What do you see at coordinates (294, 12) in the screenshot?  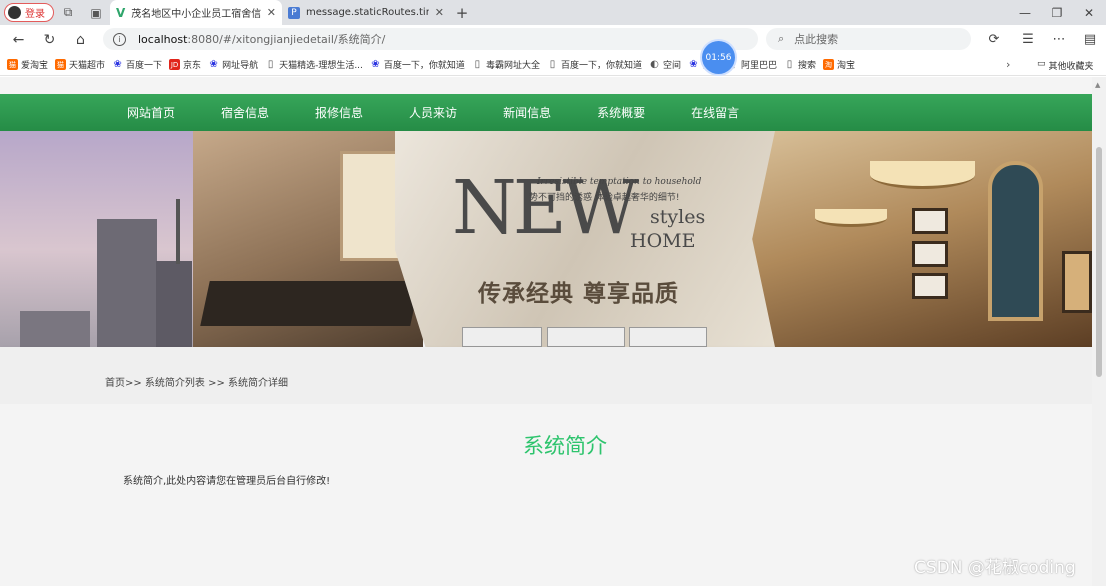 I see `page-favicon-icon: P` at bounding box center [294, 12].